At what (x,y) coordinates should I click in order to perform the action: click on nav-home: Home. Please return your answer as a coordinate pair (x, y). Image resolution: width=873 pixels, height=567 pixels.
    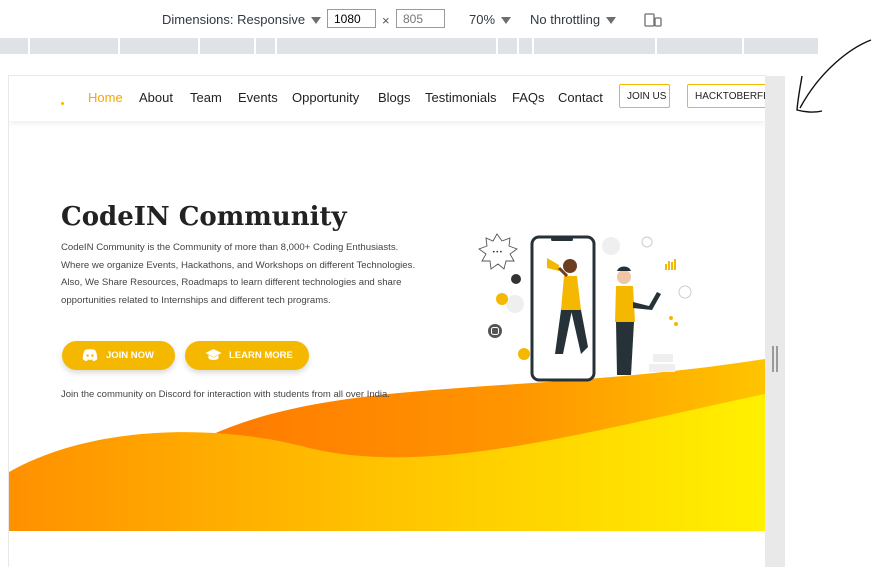
    Looking at the image, I should click on (105, 97).